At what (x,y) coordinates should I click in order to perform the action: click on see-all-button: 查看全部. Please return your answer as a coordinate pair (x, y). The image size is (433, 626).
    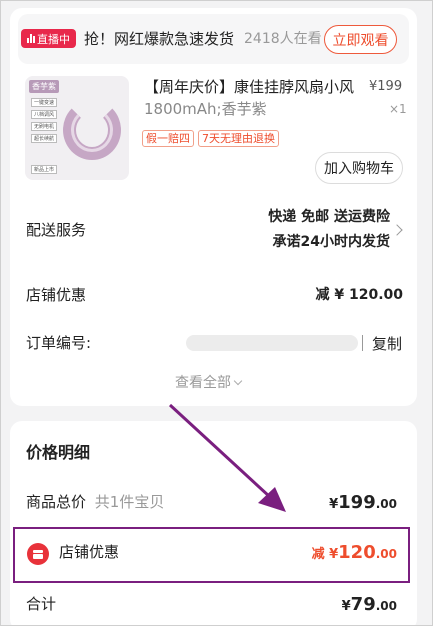
    Looking at the image, I should click on (209, 383).